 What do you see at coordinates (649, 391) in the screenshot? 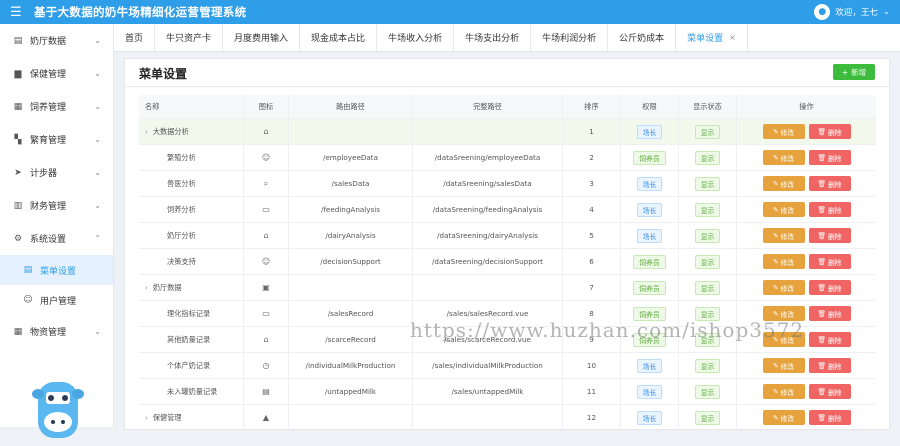
I see `permission-badge: 场长` at bounding box center [649, 391].